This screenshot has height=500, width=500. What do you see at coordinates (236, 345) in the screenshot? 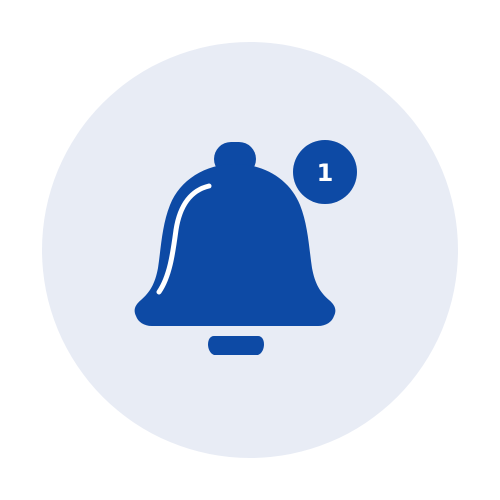
I see `bell-clapper` at bounding box center [236, 345].